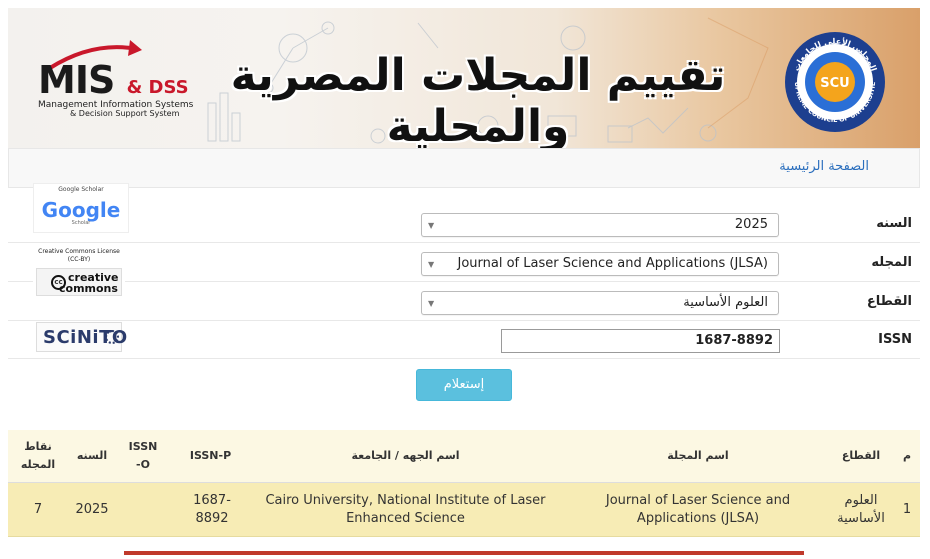 The height and width of the screenshot is (559, 930). I want to click on footer-divider, so click(464, 553).